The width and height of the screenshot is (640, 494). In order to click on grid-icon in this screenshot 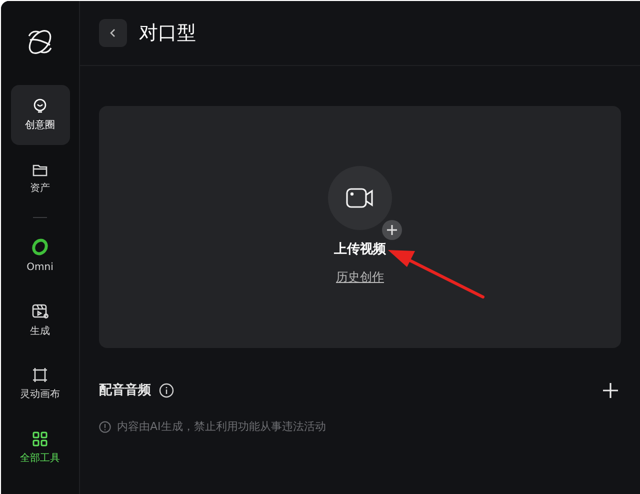, I will do `click(40, 438)`.